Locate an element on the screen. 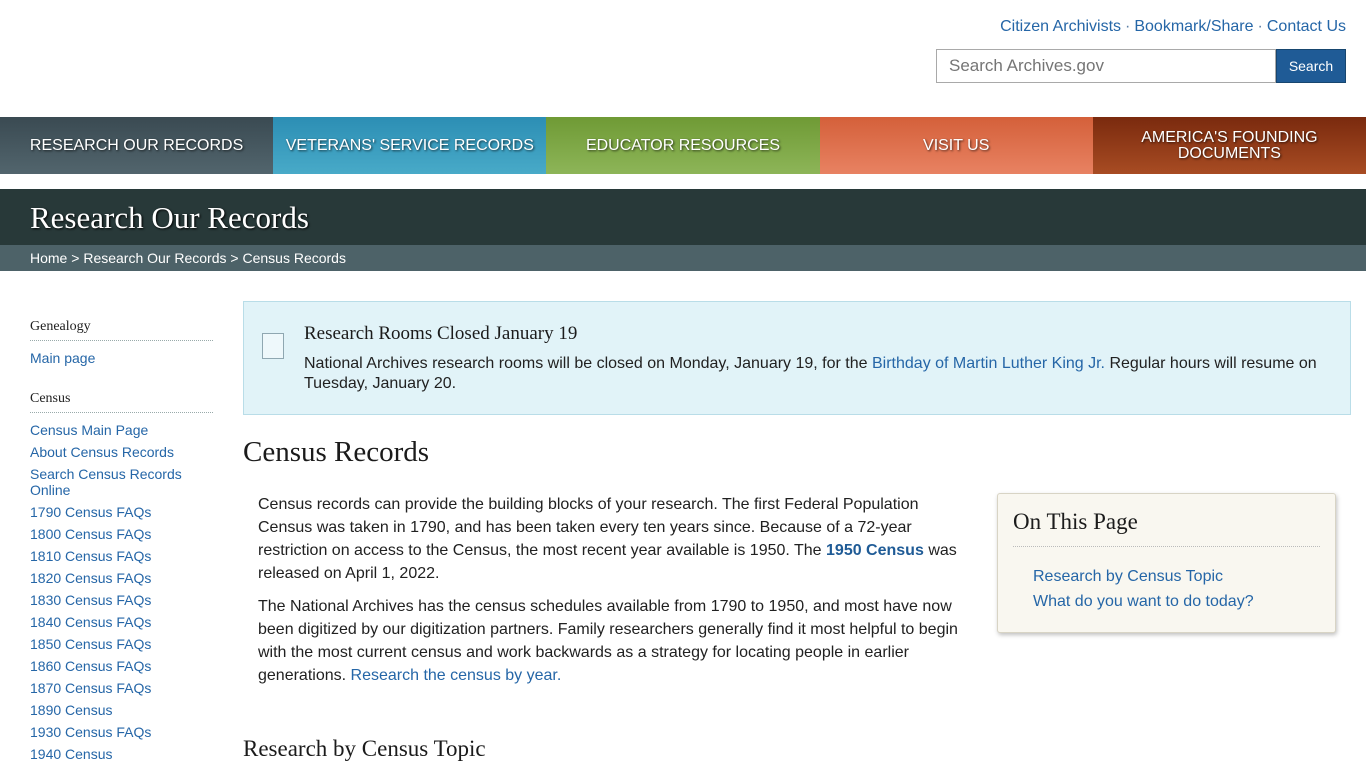 This screenshot has width=1366, height=768. alert-checkbox-icon is located at coordinates (273, 346).